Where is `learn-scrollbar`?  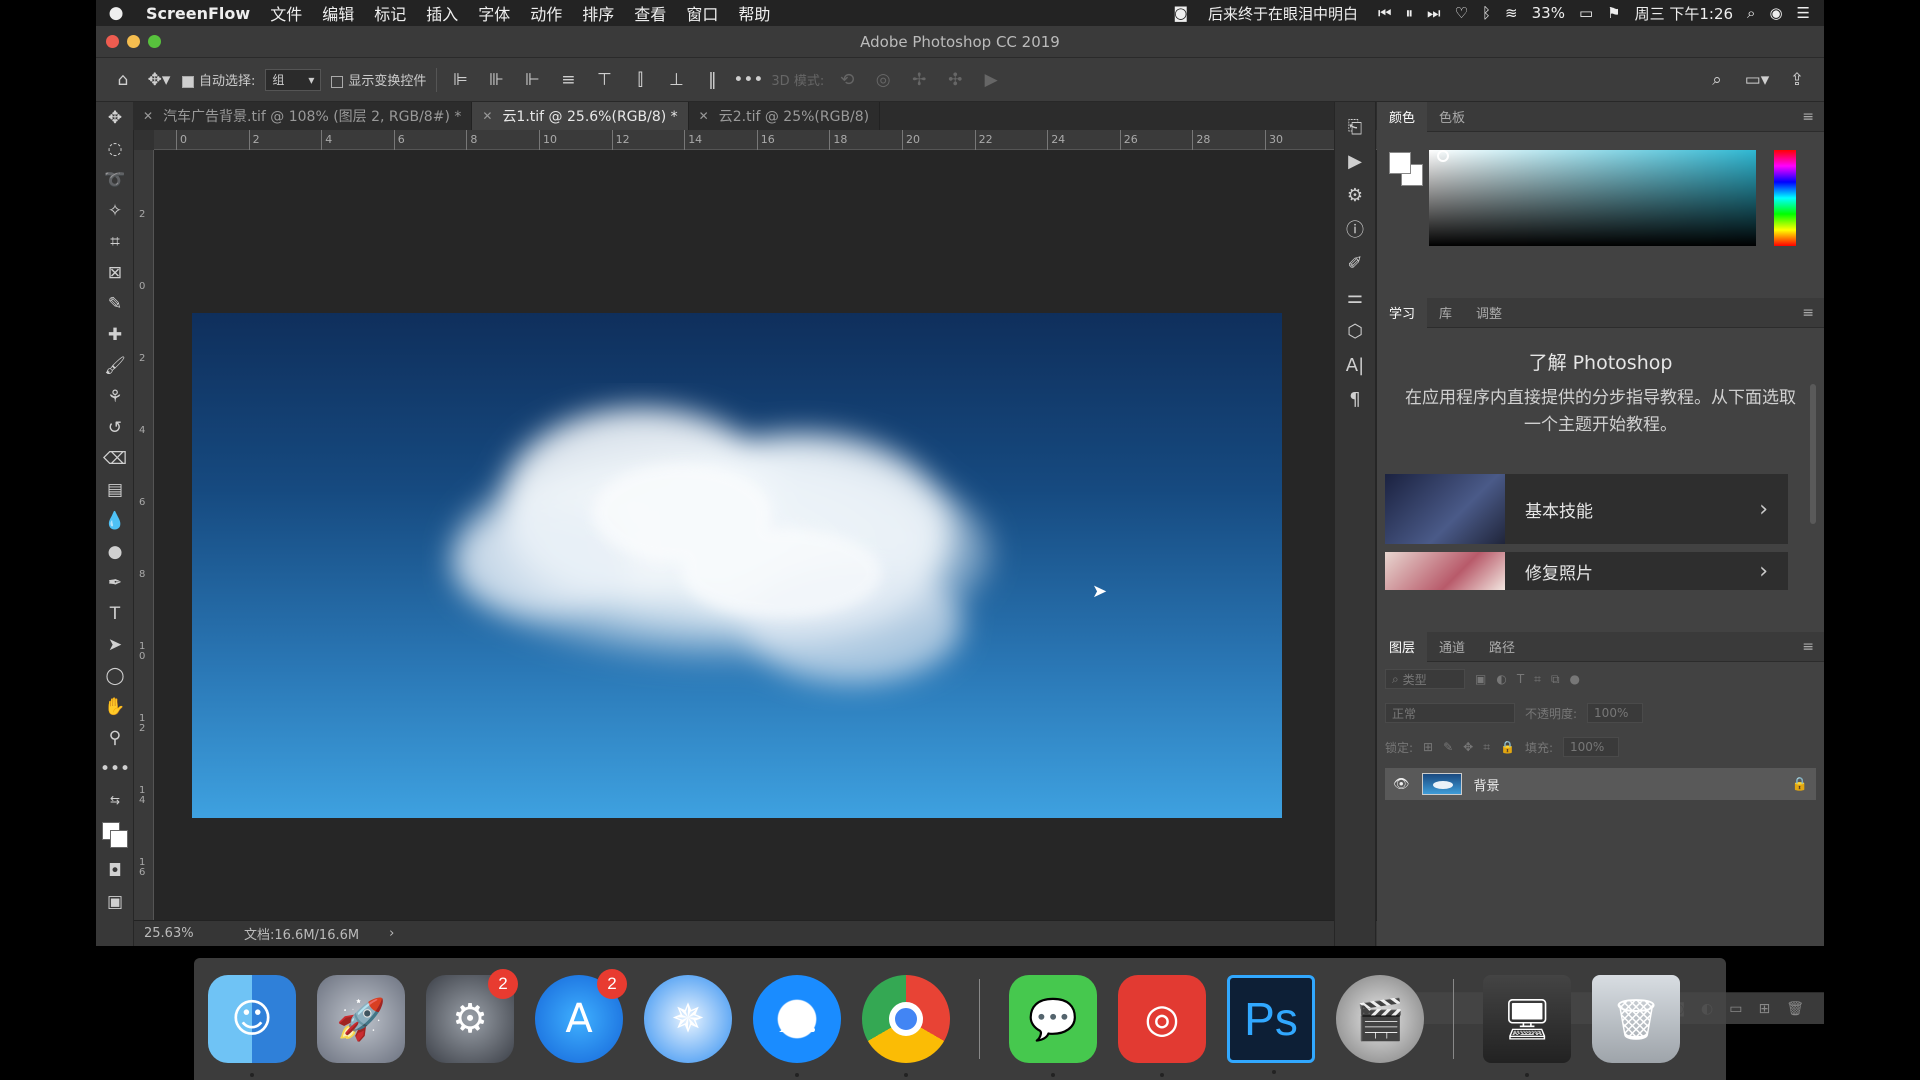
learn-scrollbar is located at coordinates (1813, 454).